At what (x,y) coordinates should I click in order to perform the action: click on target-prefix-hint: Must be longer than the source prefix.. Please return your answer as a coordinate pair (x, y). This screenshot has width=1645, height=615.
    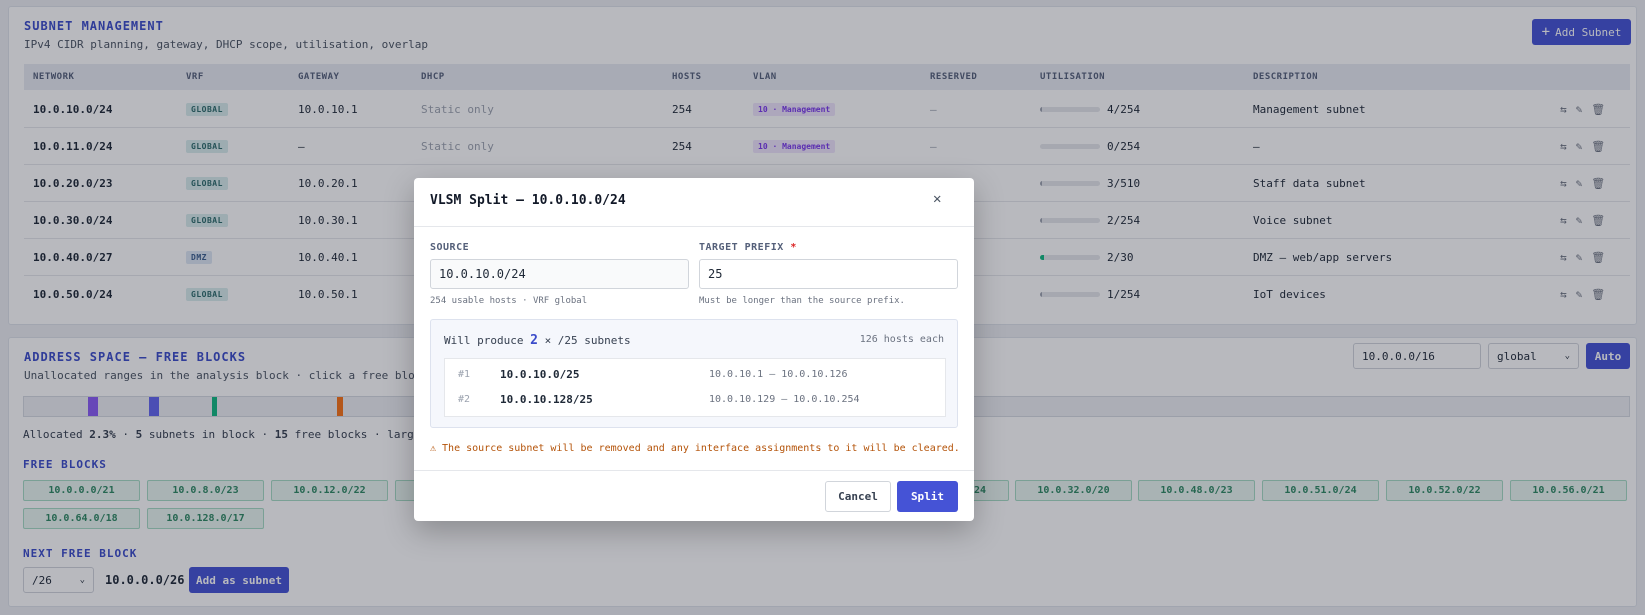
    Looking at the image, I should click on (802, 301).